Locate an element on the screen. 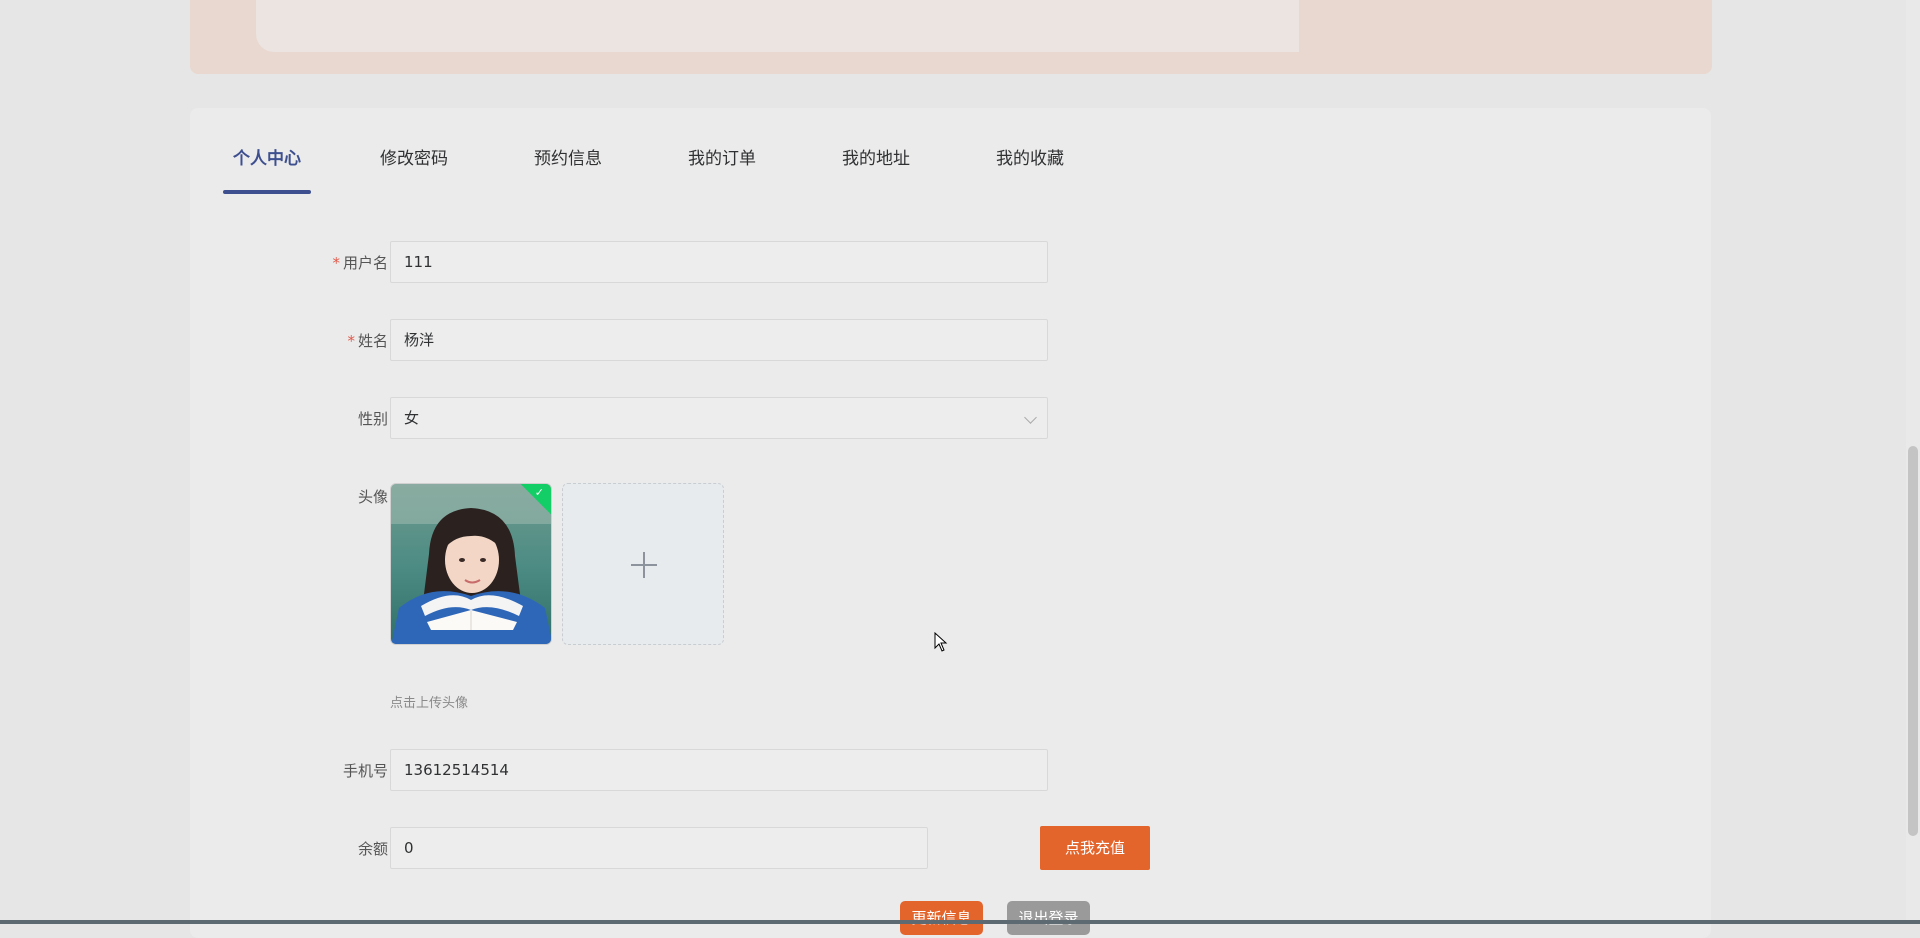  tab-appointments: 预约信息 is located at coordinates (568, 168).